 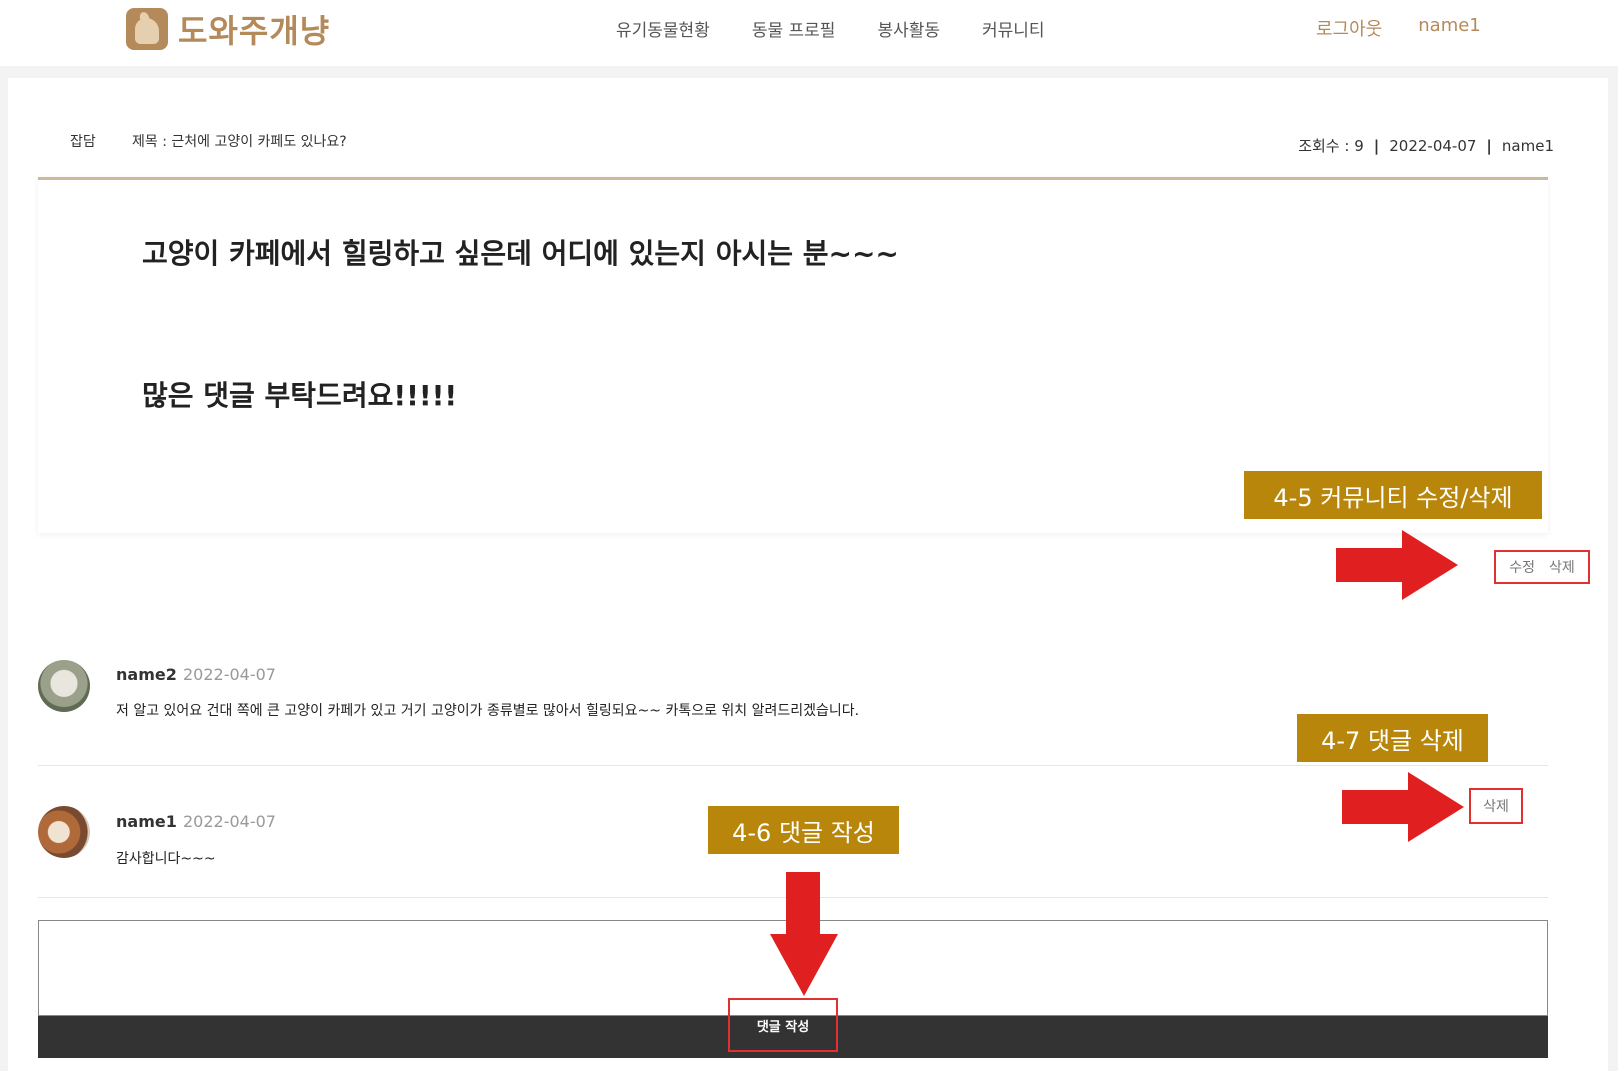 What do you see at coordinates (147, 29) in the screenshot?
I see `pet-logo-icon` at bounding box center [147, 29].